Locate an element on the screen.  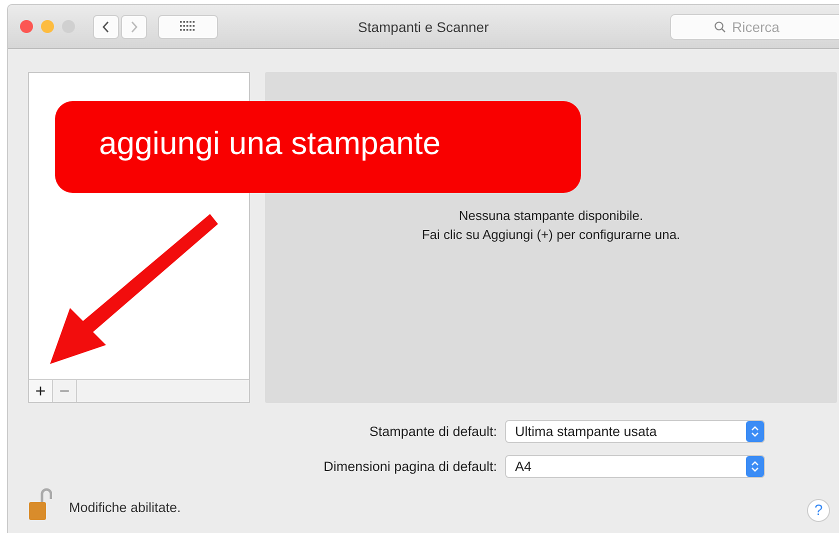
add-button: + is located at coordinates (41, 391).